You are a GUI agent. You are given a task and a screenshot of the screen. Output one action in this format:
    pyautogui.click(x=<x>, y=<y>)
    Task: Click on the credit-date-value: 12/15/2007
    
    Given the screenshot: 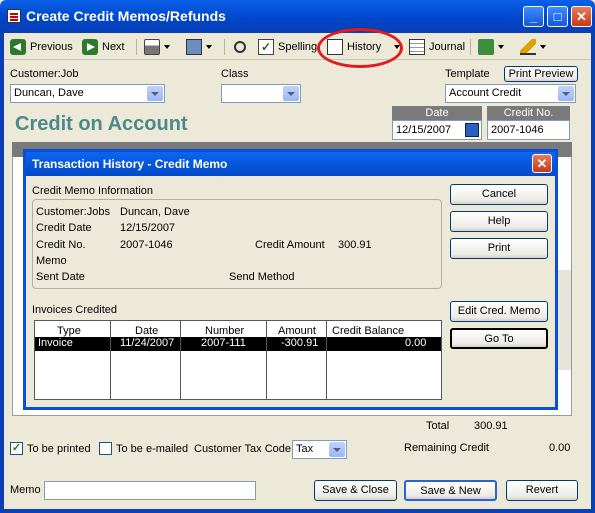 What is the action you would take?
    pyautogui.click(x=148, y=228)
    